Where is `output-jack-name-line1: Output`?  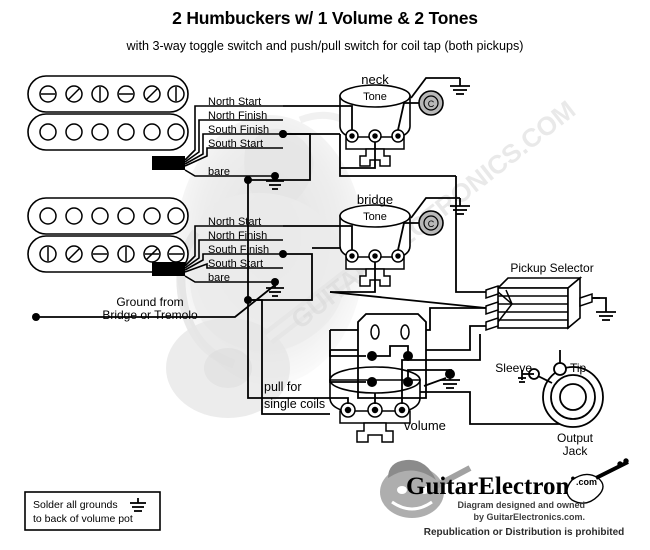 output-jack-name-line1: Output is located at coordinates (575, 438).